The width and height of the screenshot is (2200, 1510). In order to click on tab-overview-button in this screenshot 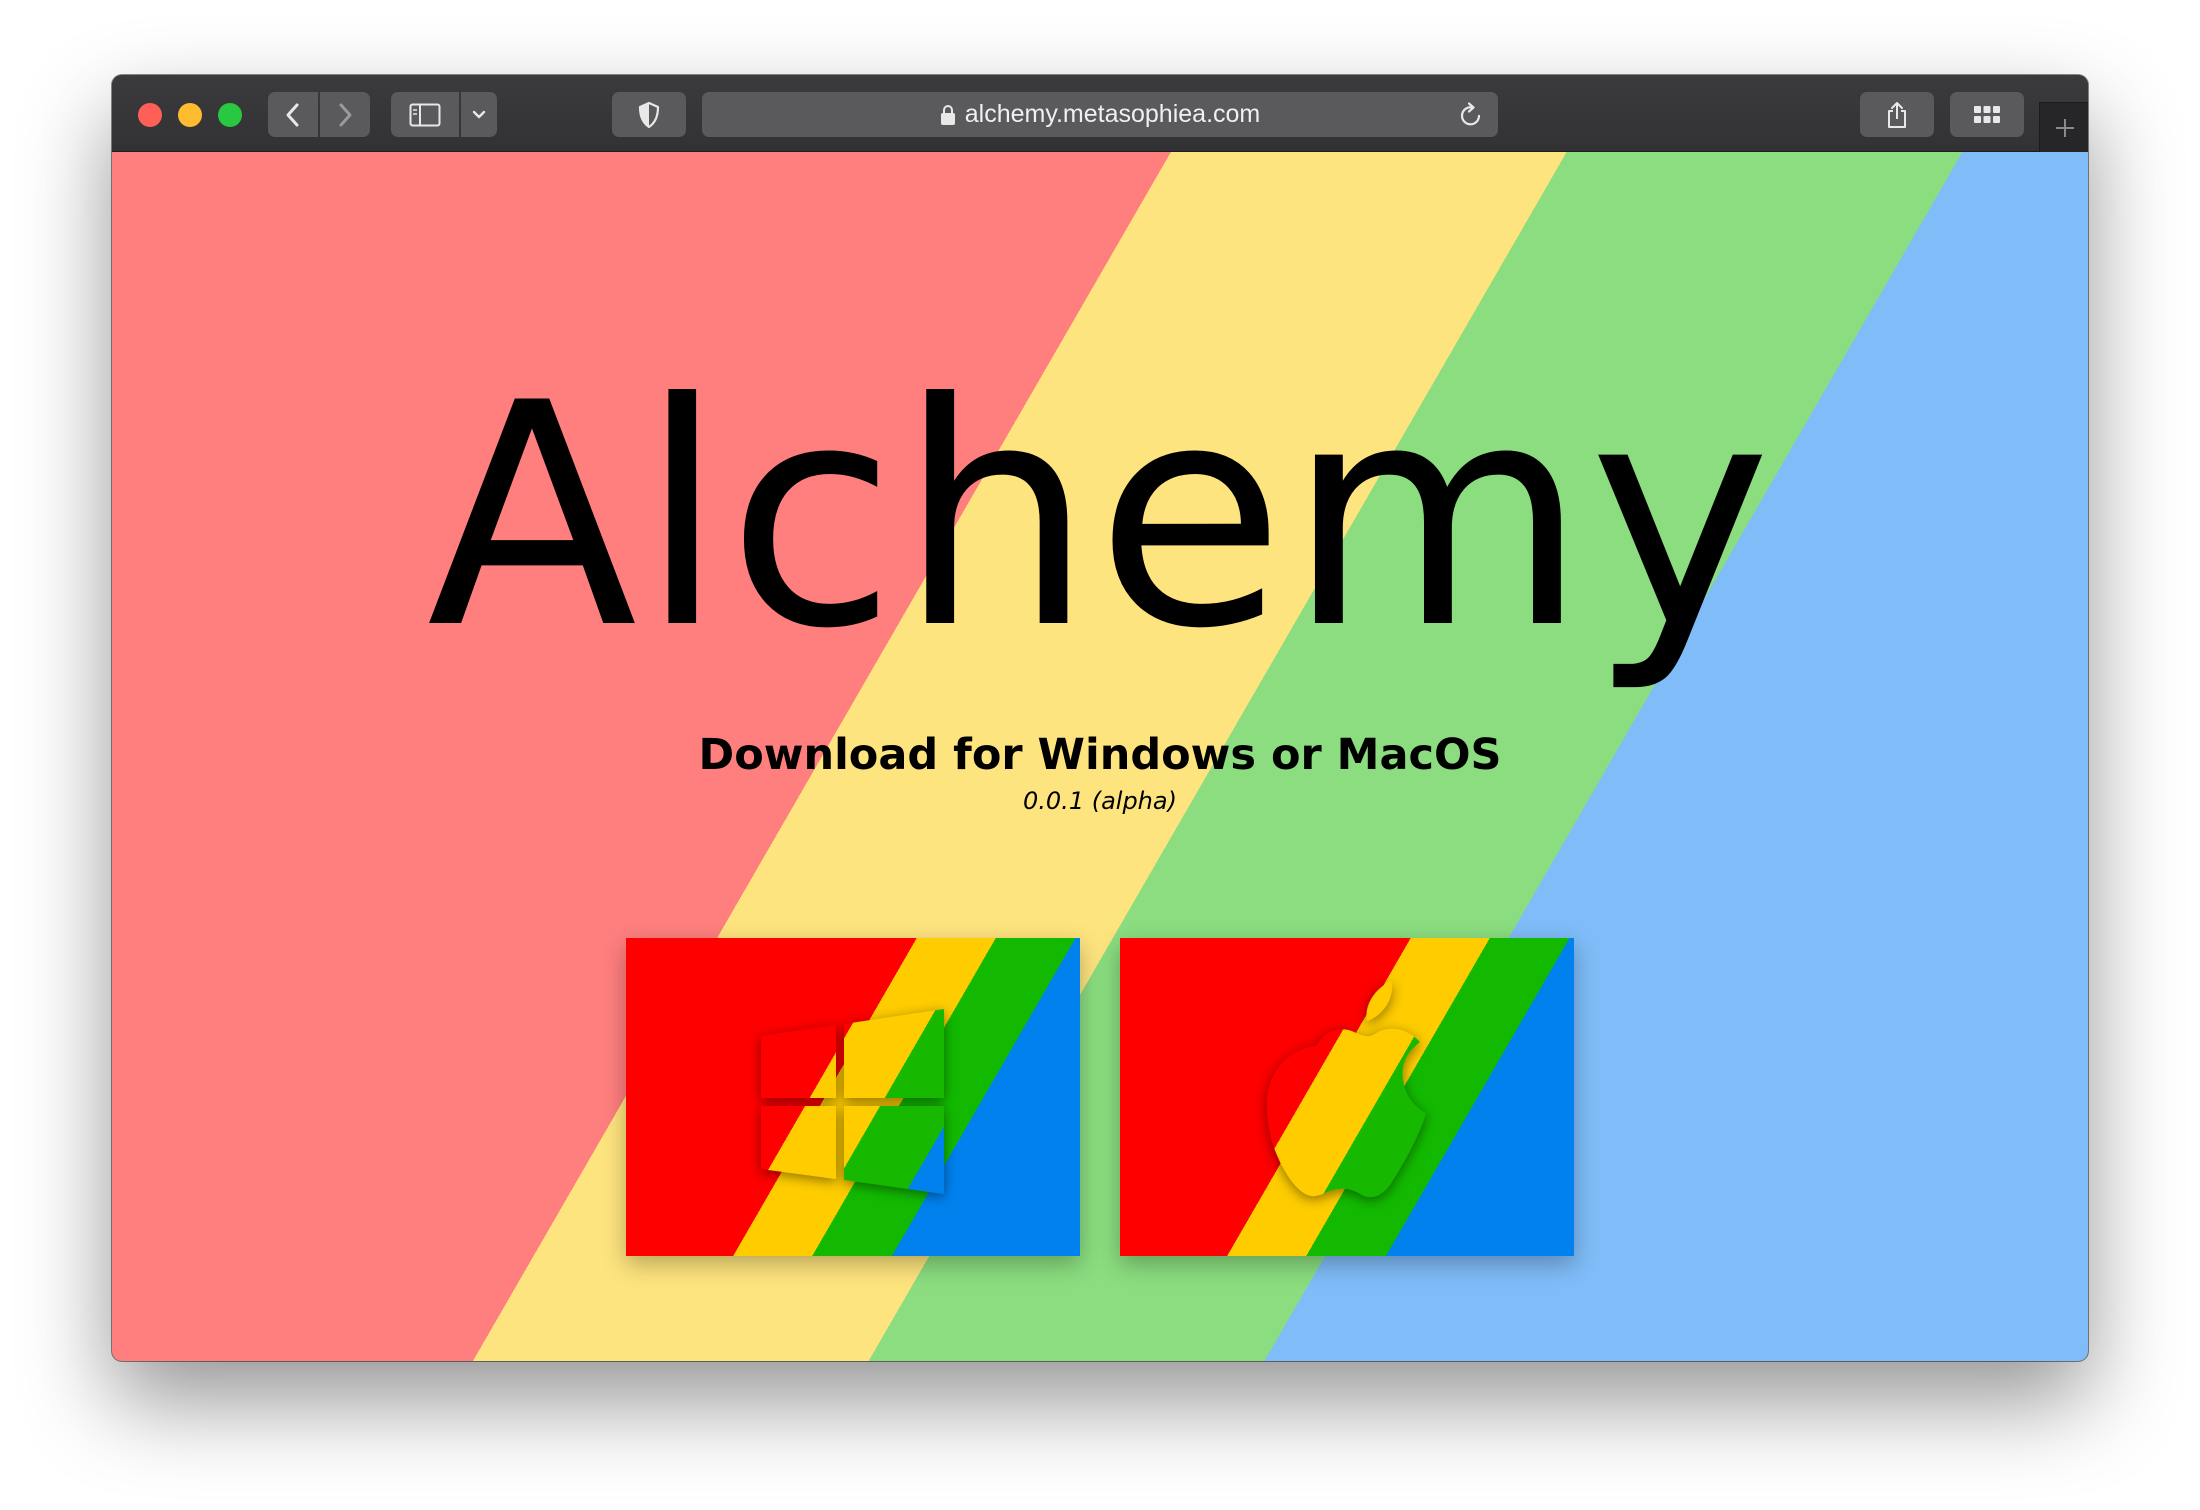, I will do `click(1987, 114)`.